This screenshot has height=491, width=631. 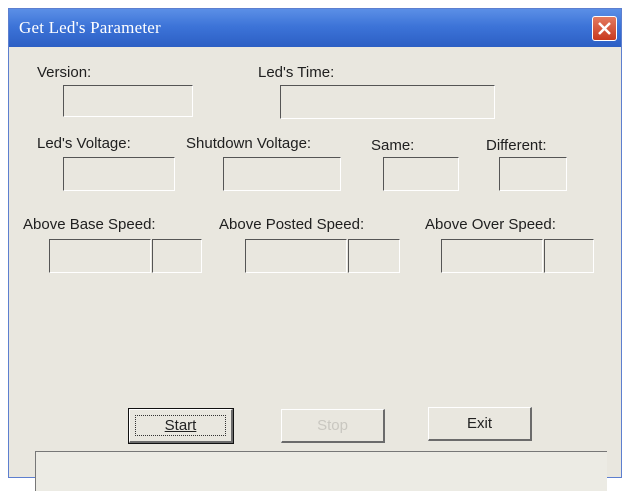 I want to click on above-over-speed-label: Above Over Speed:, so click(x=490, y=224).